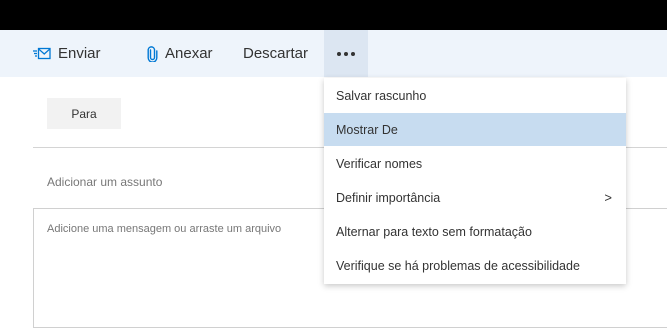 The height and width of the screenshot is (328, 667). What do you see at coordinates (152, 53) in the screenshot?
I see `paperclip-icon` at bounding box center [152, 53].